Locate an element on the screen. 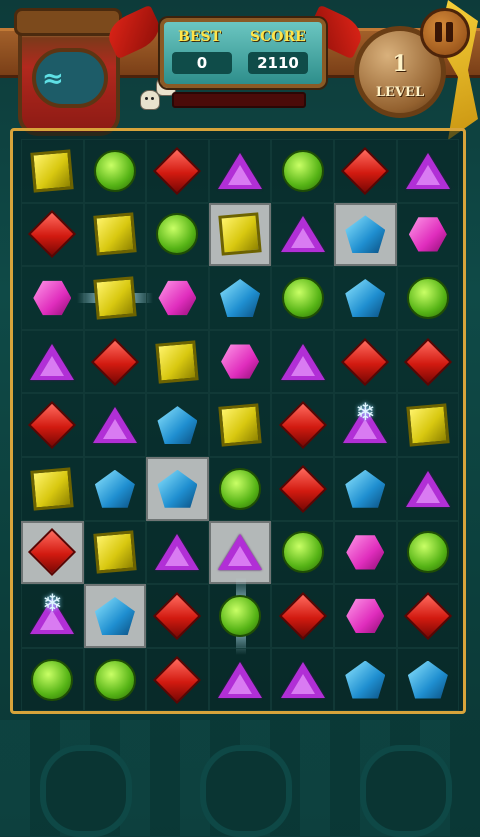  board-cell-r9-c2 is located at coordinates (115, 679).